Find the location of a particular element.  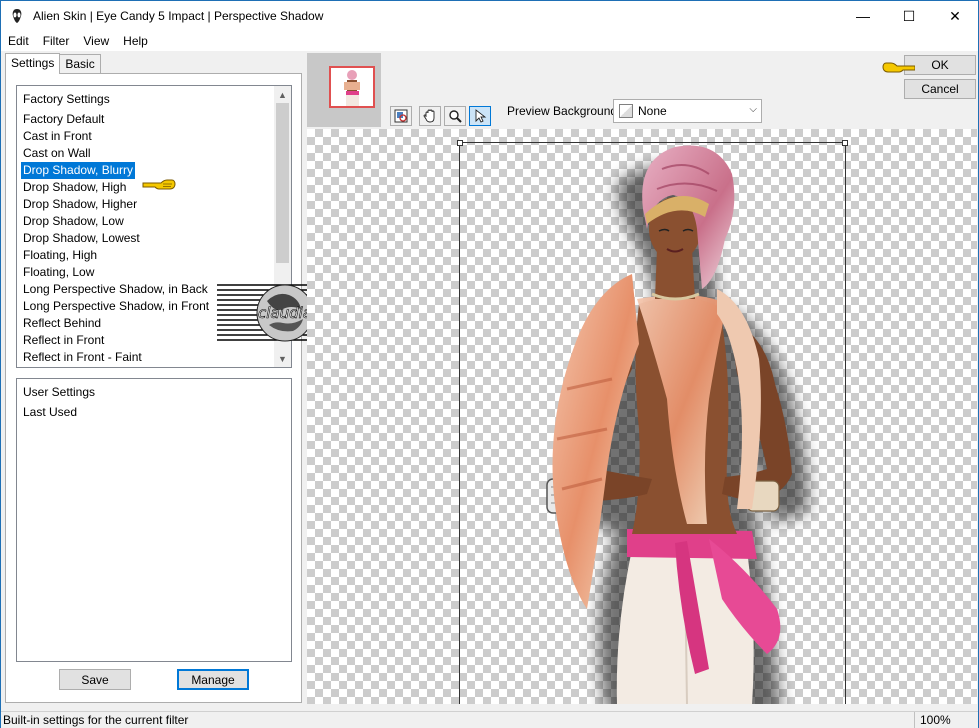

zoom-tool-button is located at coordinates (455, 116).